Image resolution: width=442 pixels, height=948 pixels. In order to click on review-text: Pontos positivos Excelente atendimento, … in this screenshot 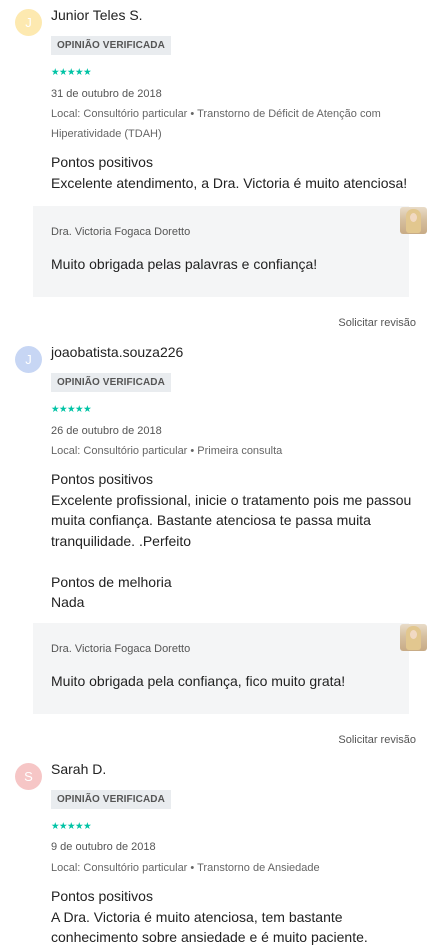, I will do `click(229, 172)`.